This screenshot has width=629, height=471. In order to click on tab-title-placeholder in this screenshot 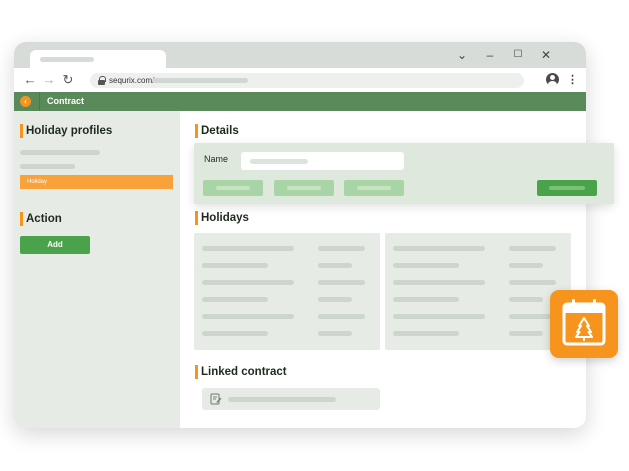, I will do `click(67, 59)`.